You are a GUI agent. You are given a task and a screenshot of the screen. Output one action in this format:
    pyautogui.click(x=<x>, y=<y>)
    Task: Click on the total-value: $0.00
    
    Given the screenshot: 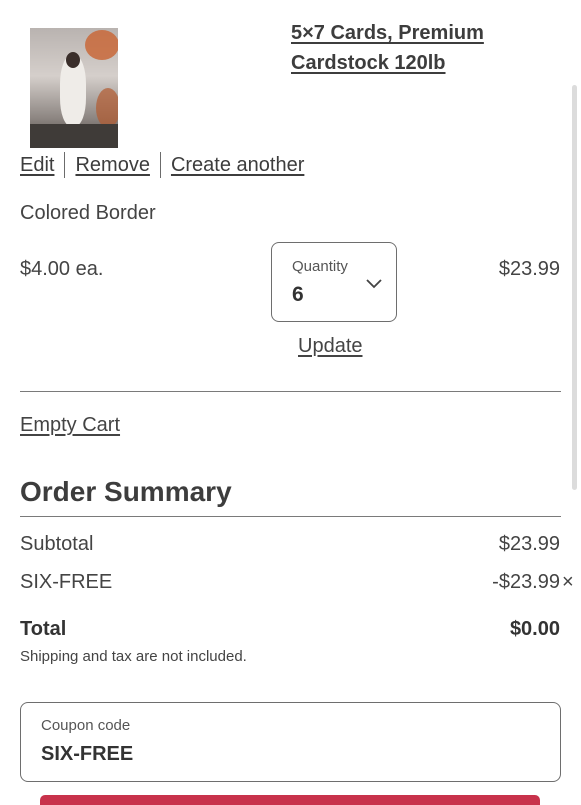 What is the action you would take?
    pyautogui.click(x=534, y=629)
    